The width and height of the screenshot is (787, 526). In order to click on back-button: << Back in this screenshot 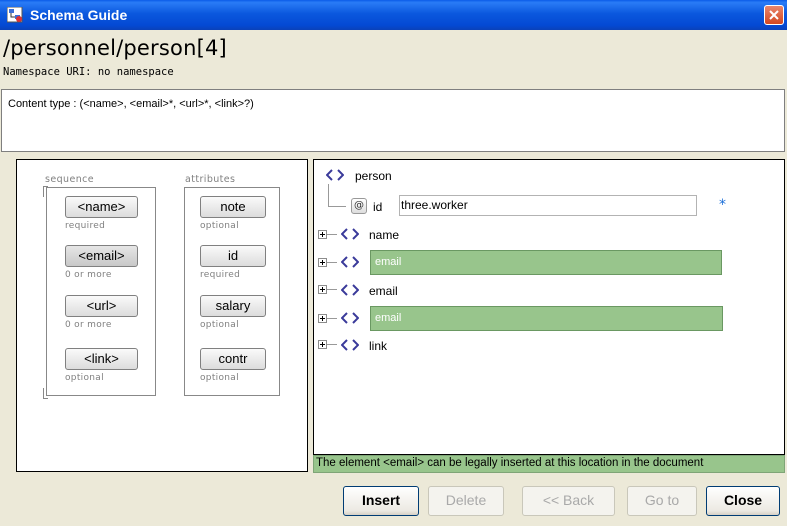, I will do `click(568, 501)`.